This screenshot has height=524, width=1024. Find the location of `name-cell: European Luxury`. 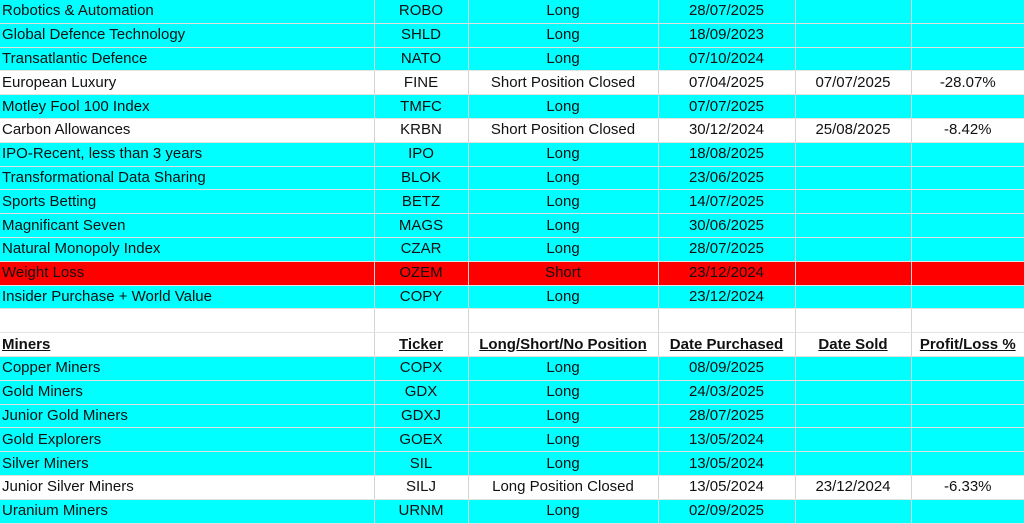

name-cell: European Luxury is located at coordinates (187, 83).